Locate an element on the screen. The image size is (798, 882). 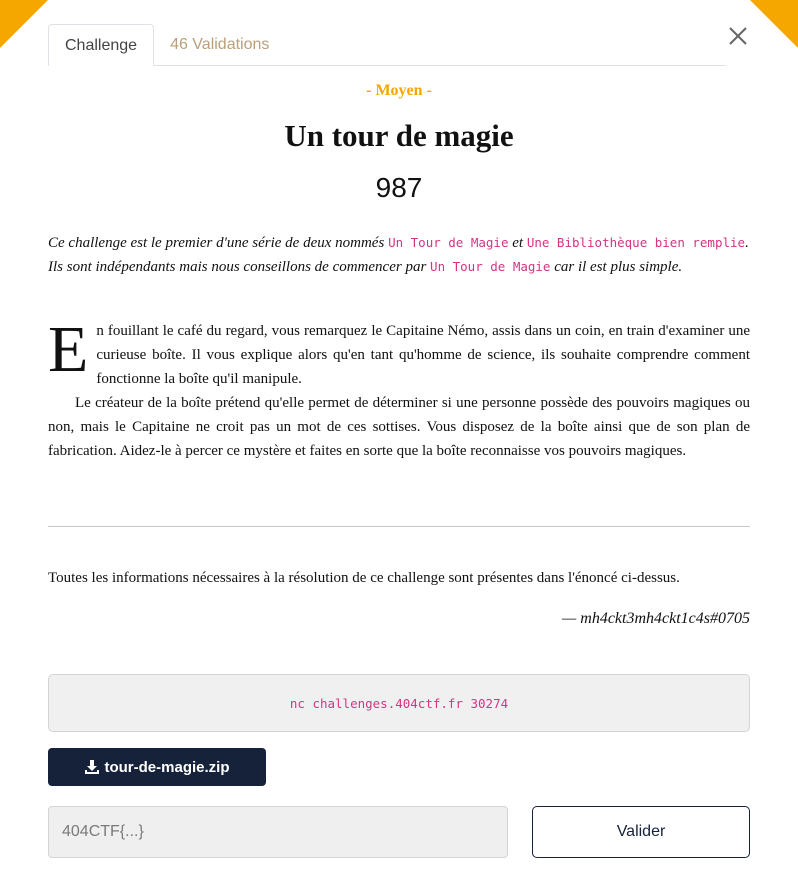
download-icon is located at coordinates (92, 767).